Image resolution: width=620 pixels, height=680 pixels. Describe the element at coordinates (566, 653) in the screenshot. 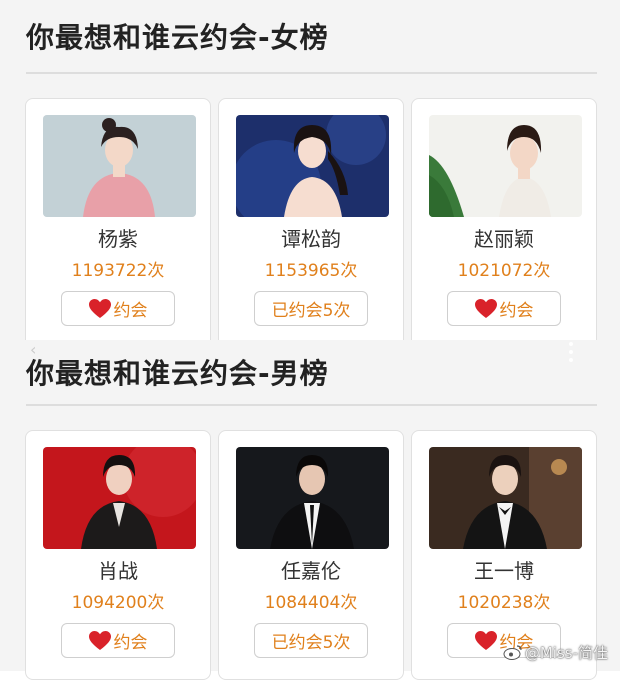

I see `watermark-text: @Miss-简佳` at that location.